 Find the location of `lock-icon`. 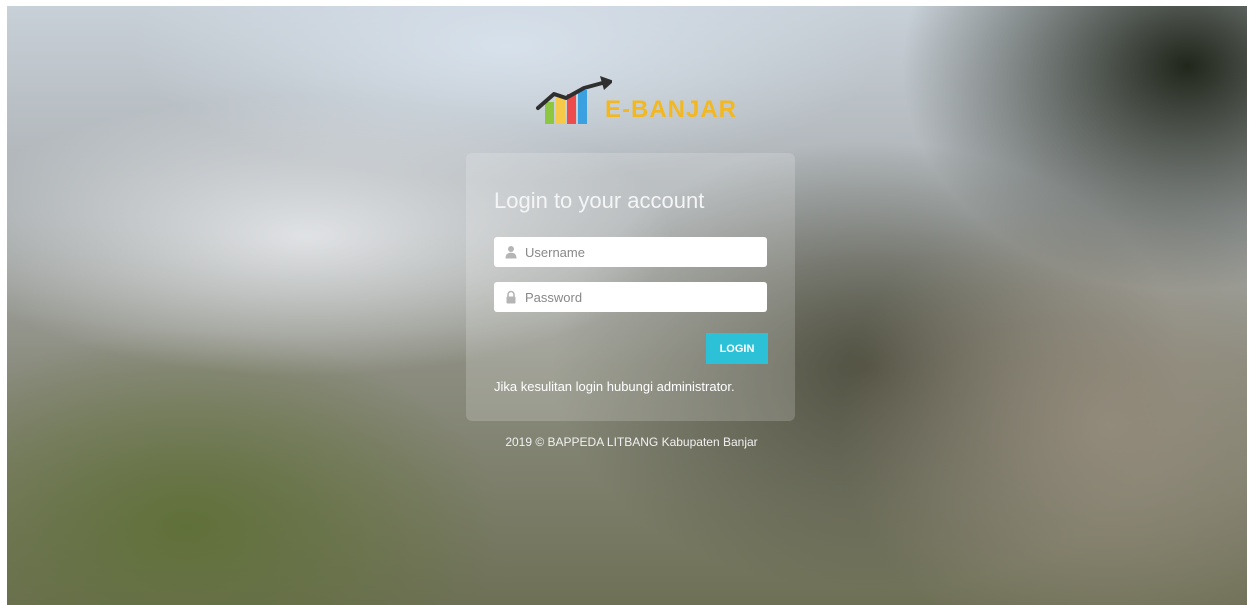

lock-icon is located at coordinates (511, 297).